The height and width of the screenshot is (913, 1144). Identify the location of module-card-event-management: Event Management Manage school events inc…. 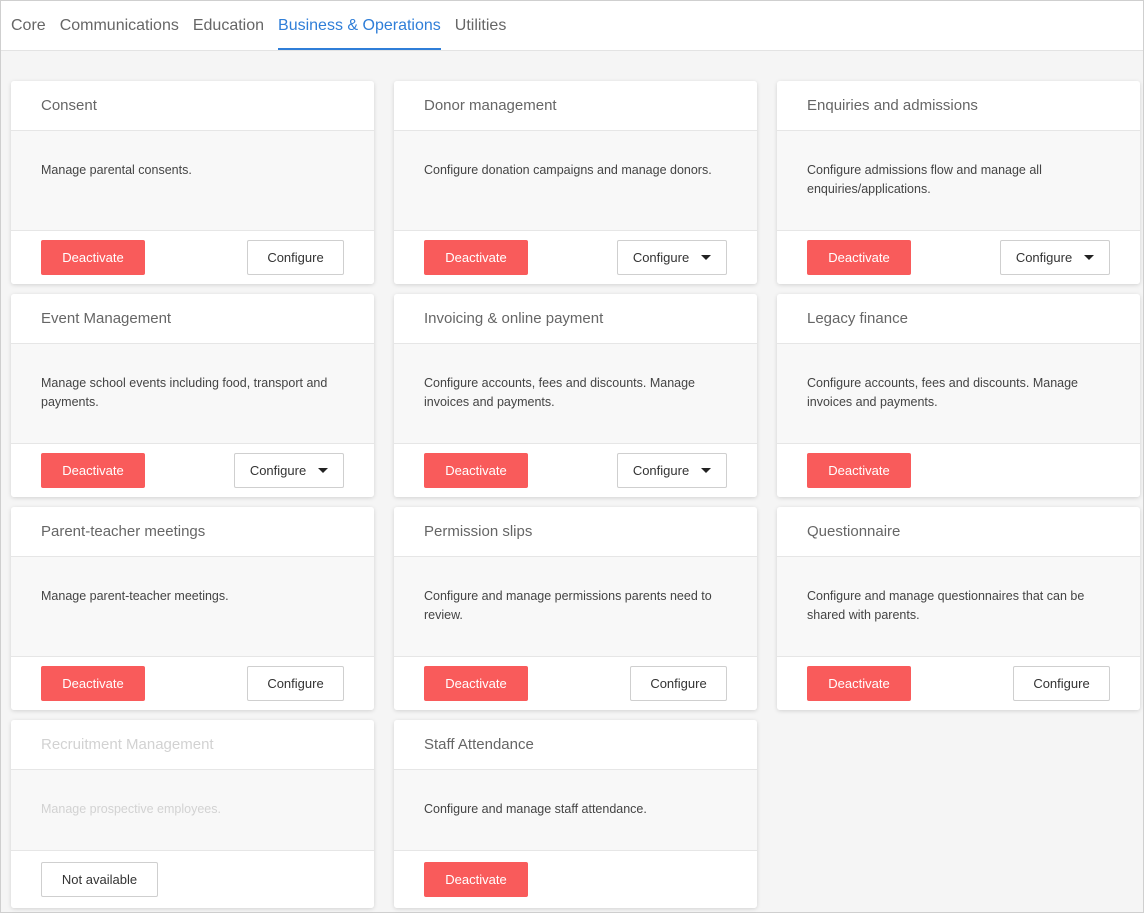
(192, 395).